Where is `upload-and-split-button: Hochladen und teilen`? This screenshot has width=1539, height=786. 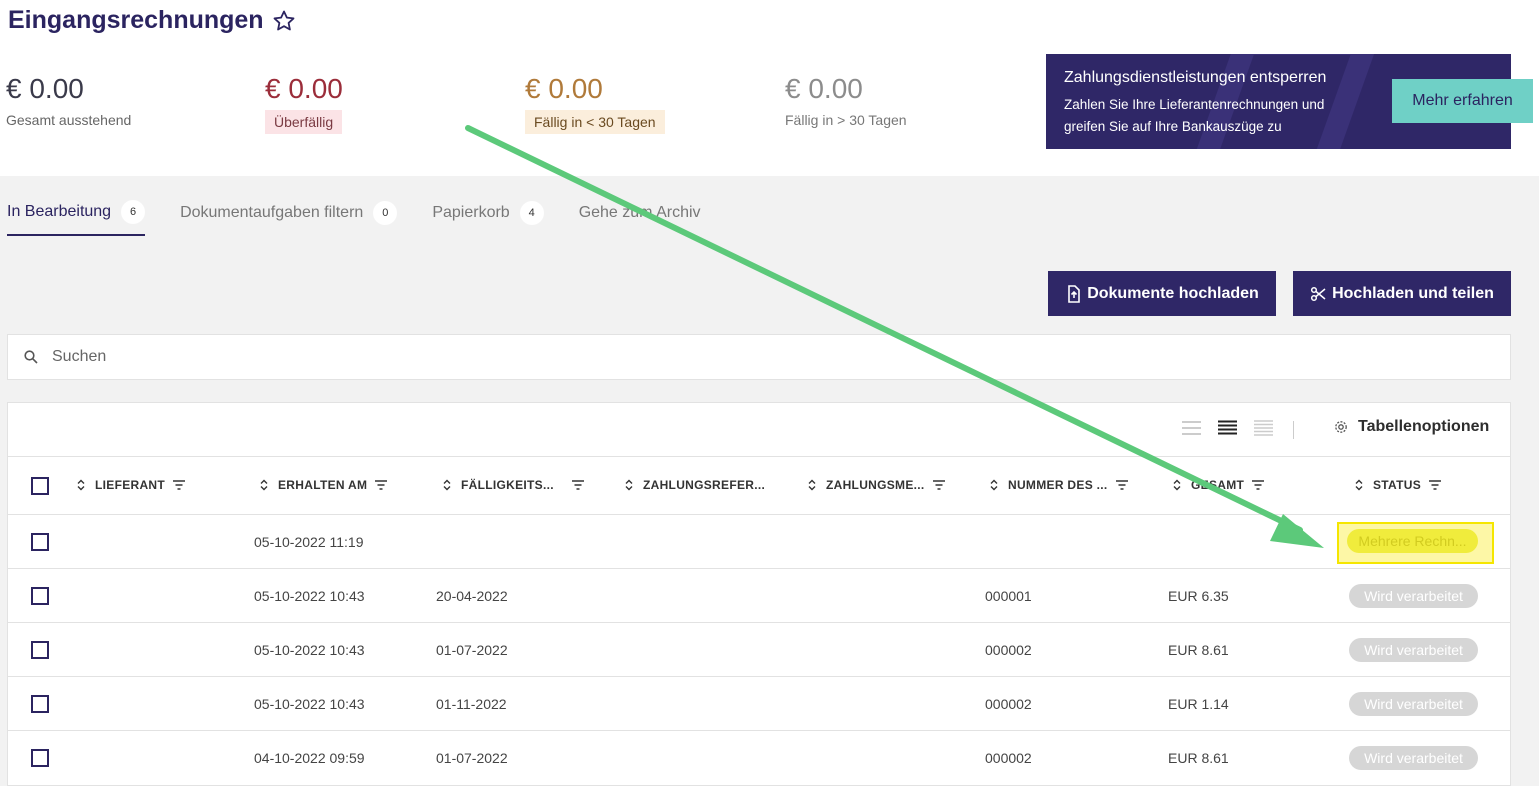 upload-and-split-button: Hochladen und teilen is located at coordinates (1402, 293).